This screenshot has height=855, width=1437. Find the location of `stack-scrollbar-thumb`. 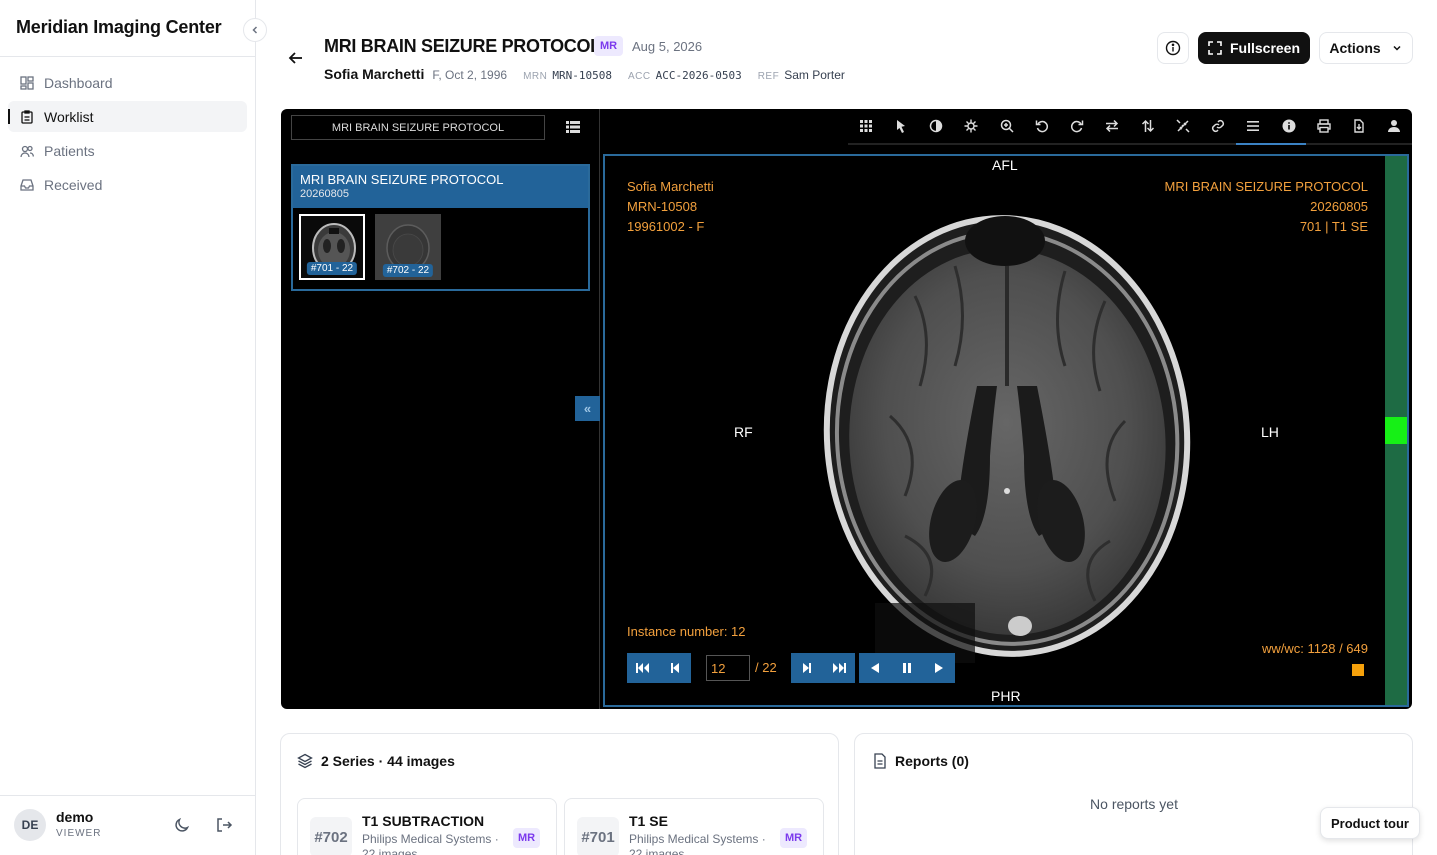

stack-scrollbar-thumb is located at coordinates (1396, 430).